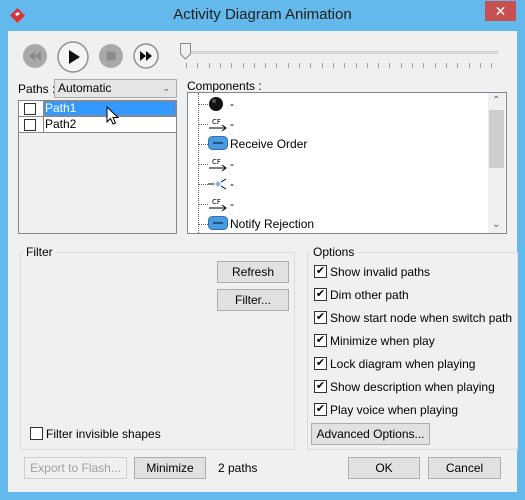 This screenshot has width=525, height=500. I want to click on path-row: Path2, so click(97, 125).